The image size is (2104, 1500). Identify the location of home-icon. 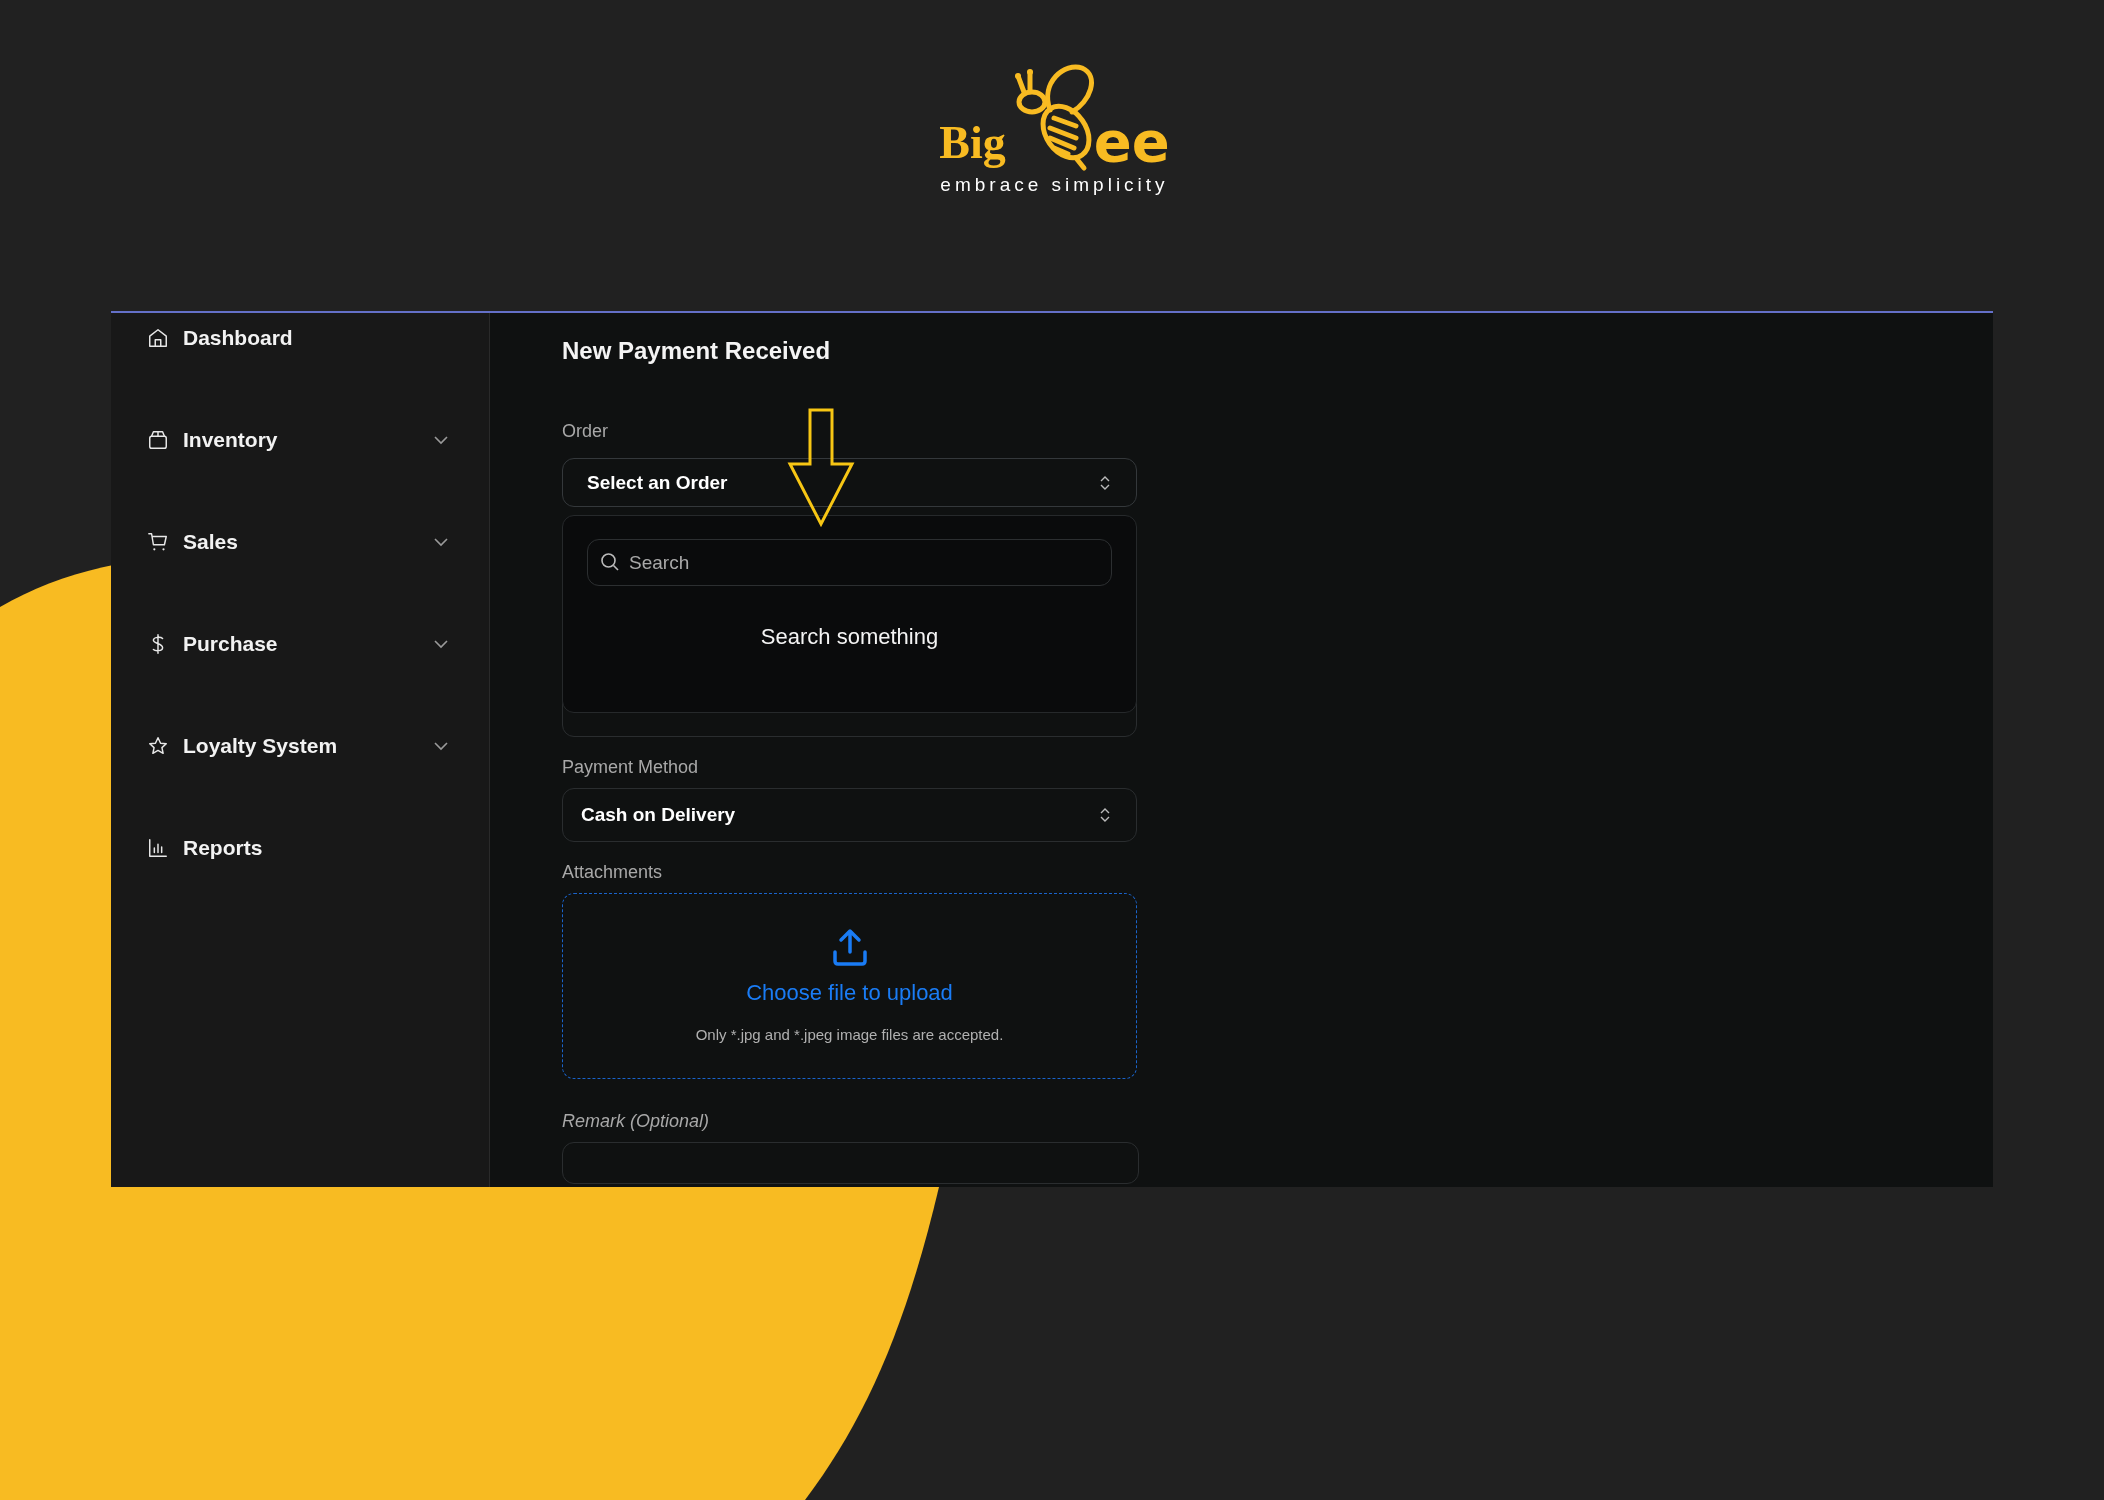
(158, 338).